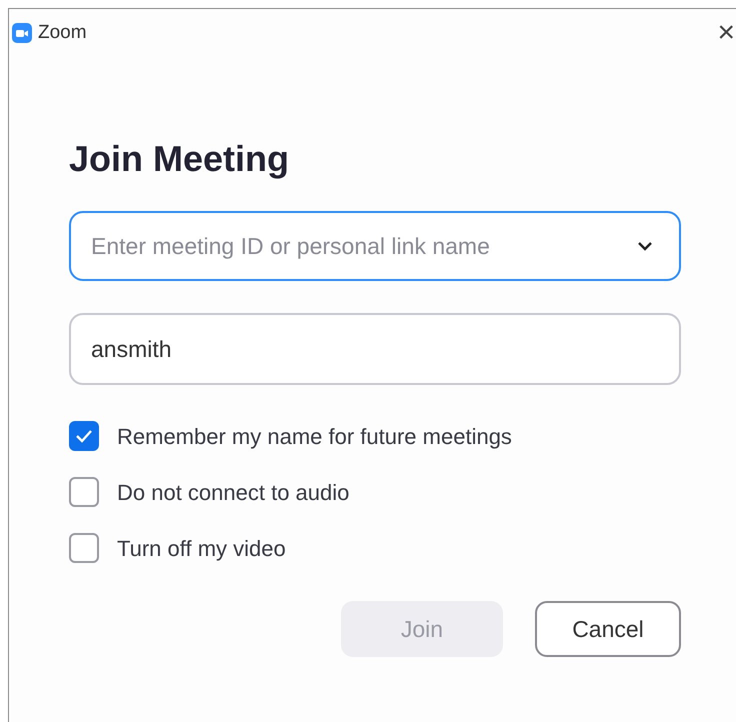  Describe the element at coordinates (233, 492) in the screenshot. I see `checkbox-label: Do not connect to audio` at that location.